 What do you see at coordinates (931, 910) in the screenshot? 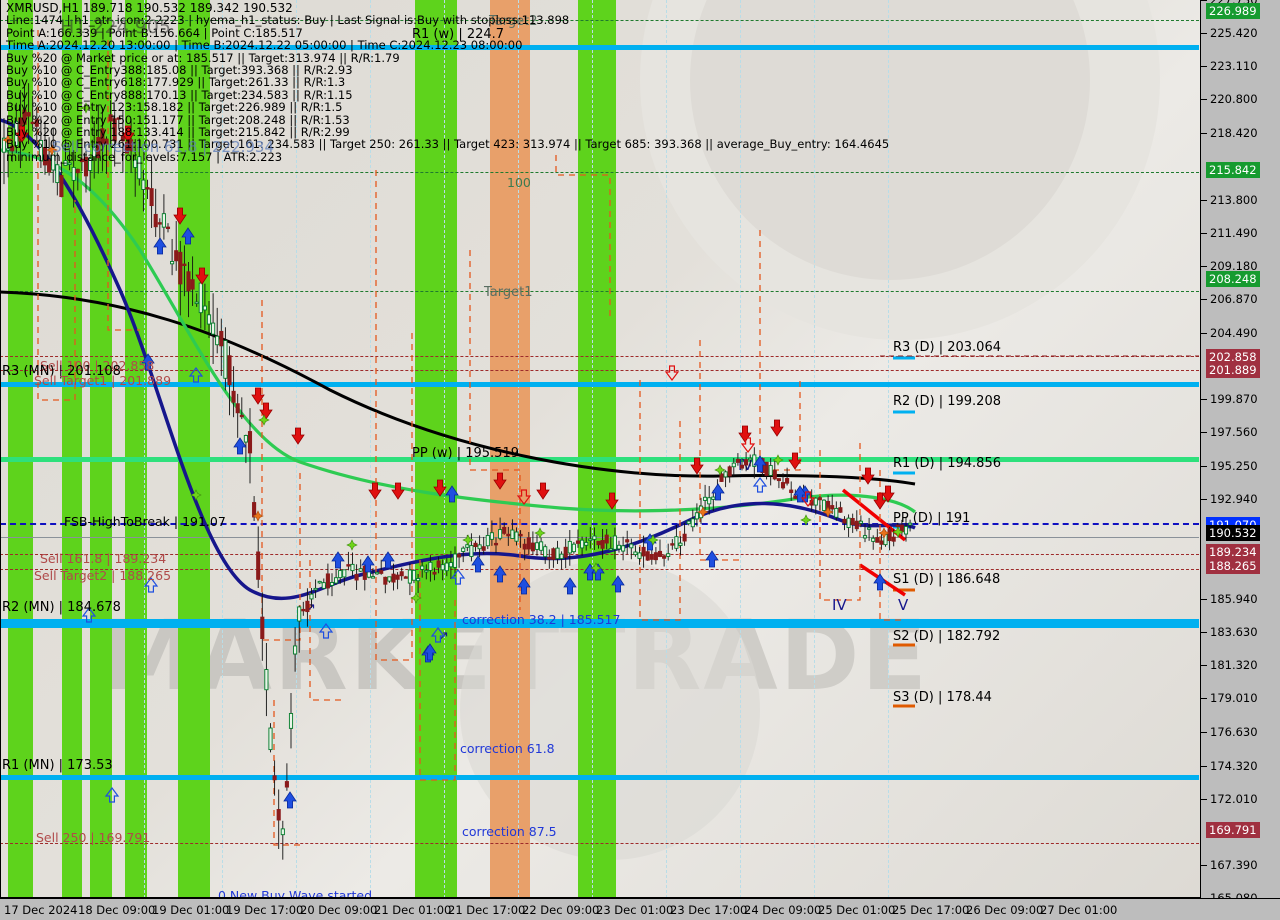
I see `time-tick-label: 25 Dec 17:00` at bounding box center [931, 910].